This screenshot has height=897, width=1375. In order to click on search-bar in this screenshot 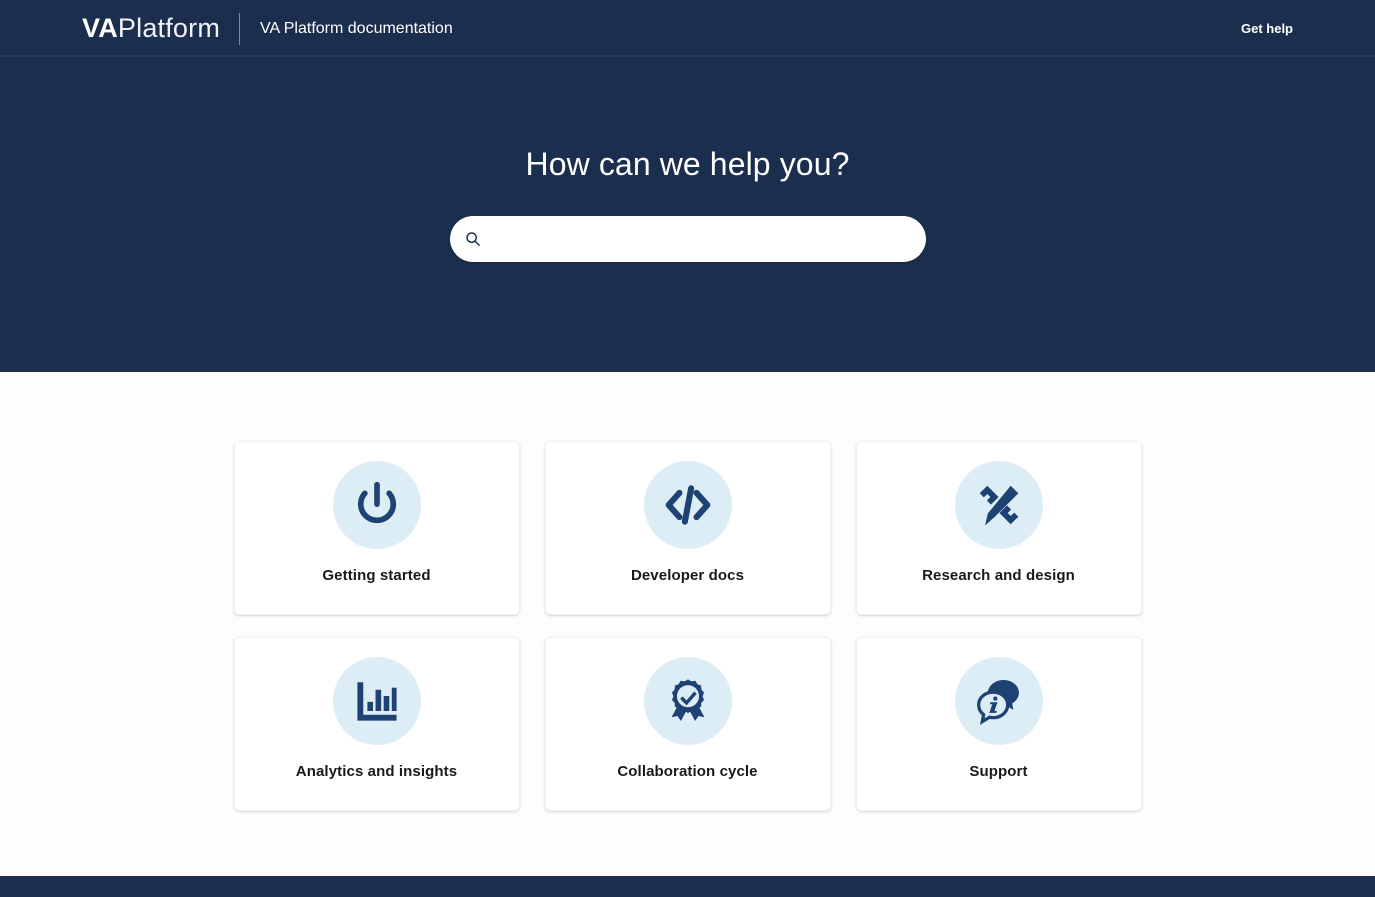, I will do `click(687, 239)`.